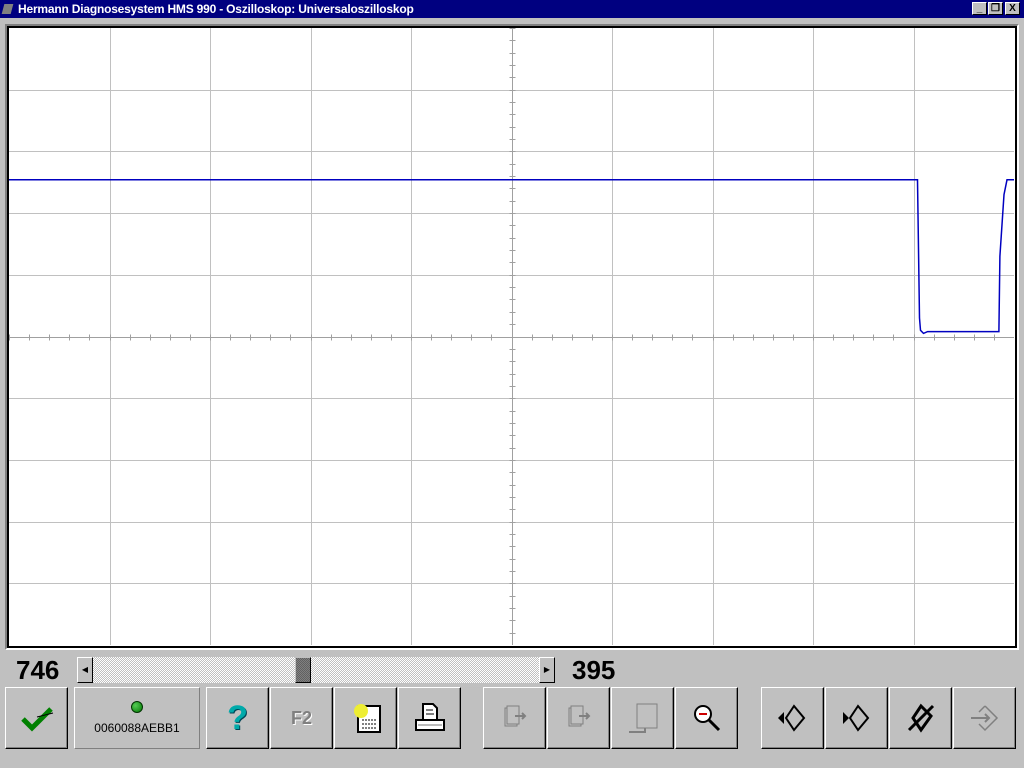 This screenshot has height=768, width=1024. I want to click on zoom-out-button, so click(706, 718).